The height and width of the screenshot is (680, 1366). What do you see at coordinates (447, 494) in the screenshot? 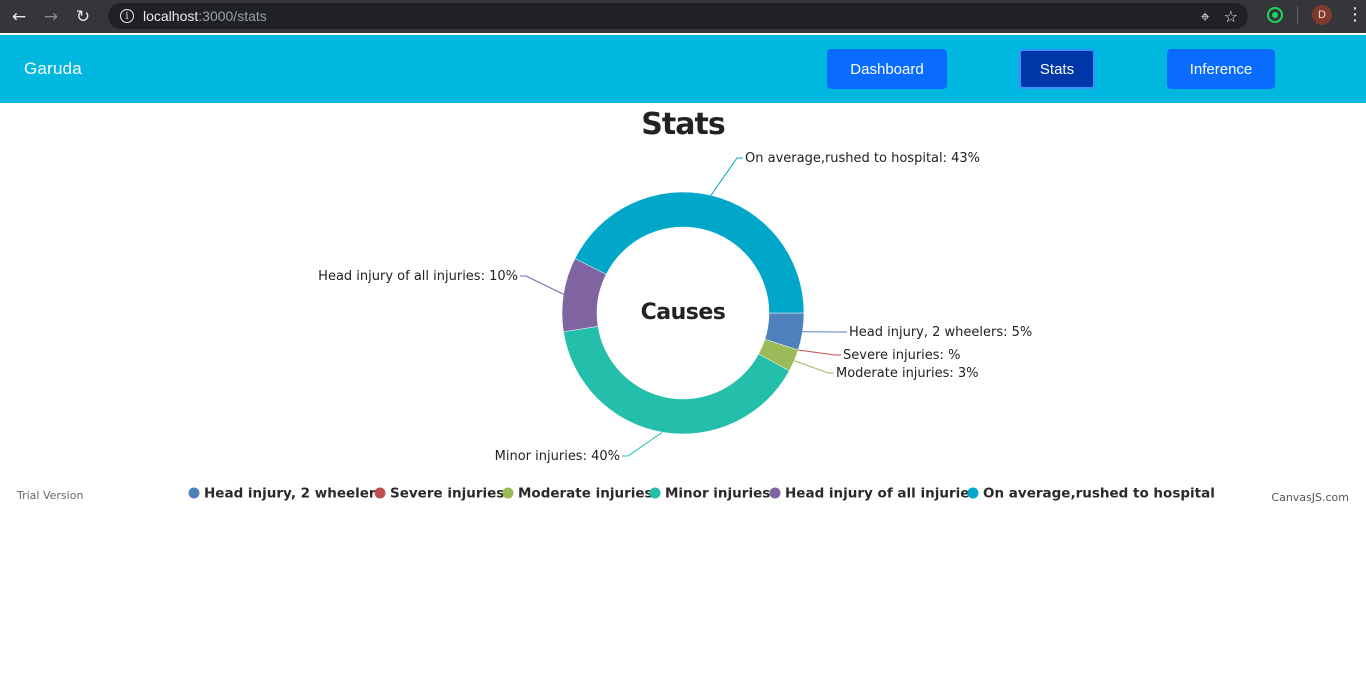
I see `legend-label: Severe injuries` at bounding box center [447, 494].